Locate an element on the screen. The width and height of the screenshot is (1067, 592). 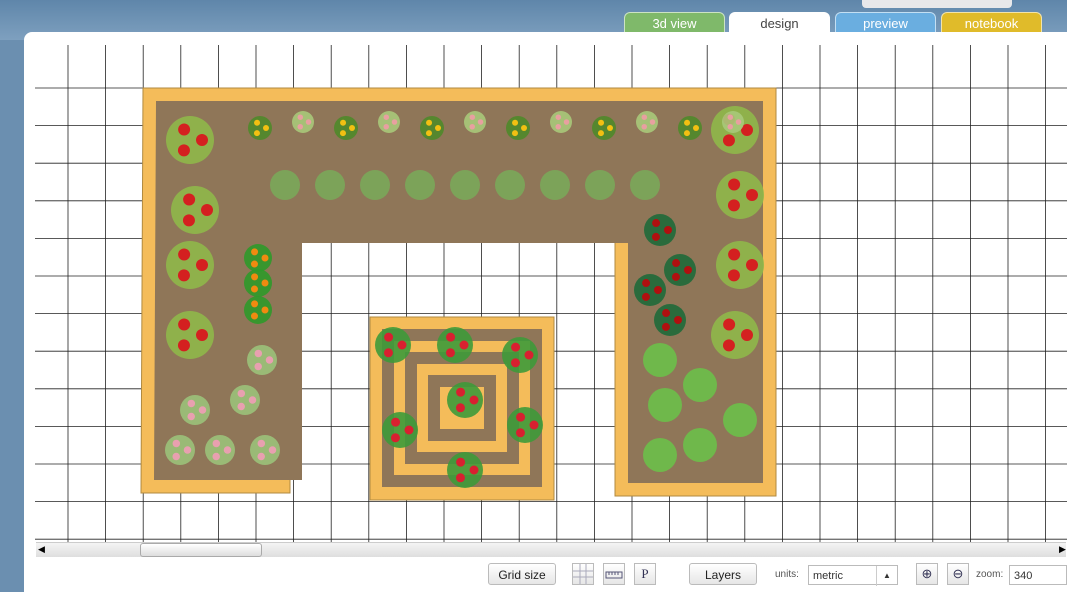
scrollbar-thumb is located at coordinates (201, 550).